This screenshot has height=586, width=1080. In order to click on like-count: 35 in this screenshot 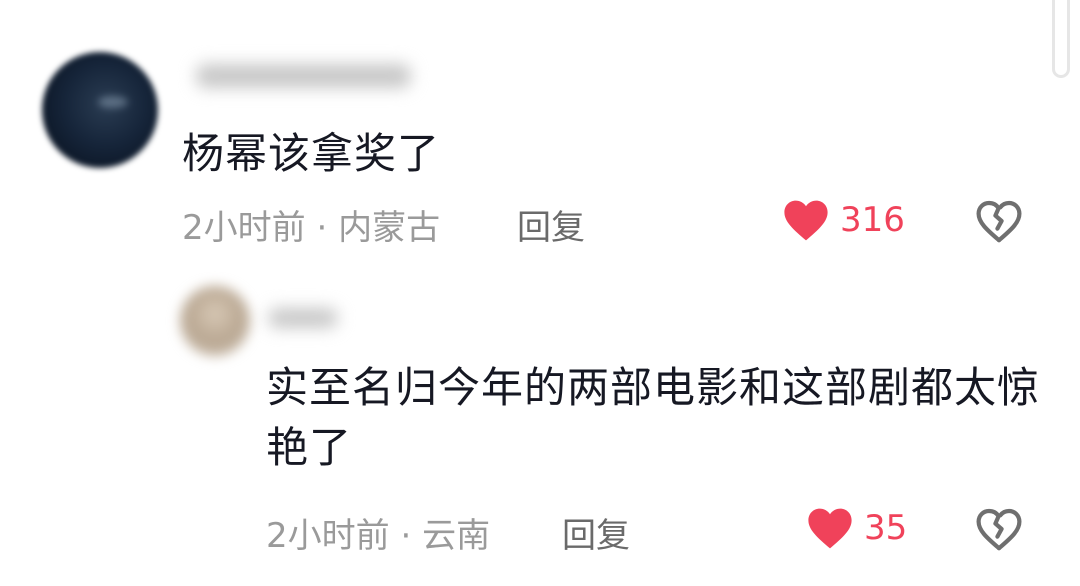, I will do `click(886, 528)`.